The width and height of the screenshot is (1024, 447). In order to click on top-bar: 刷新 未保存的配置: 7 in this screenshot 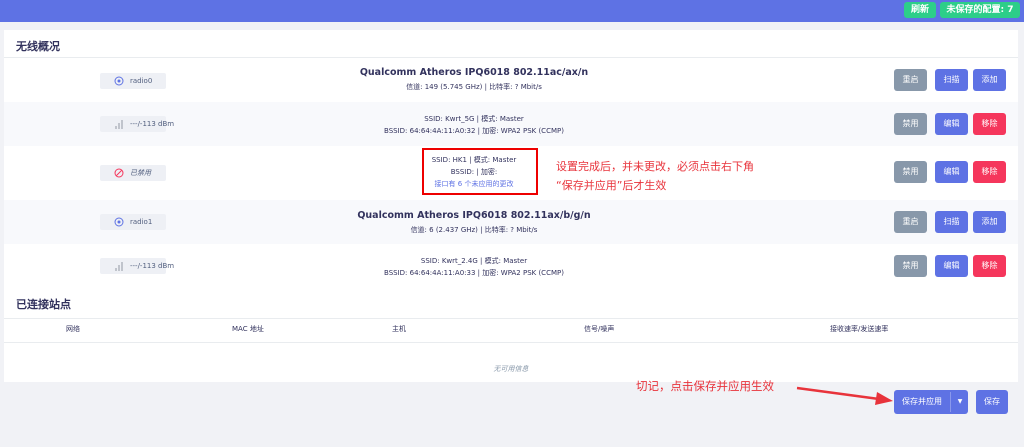, I will do `click(512, 11)`.